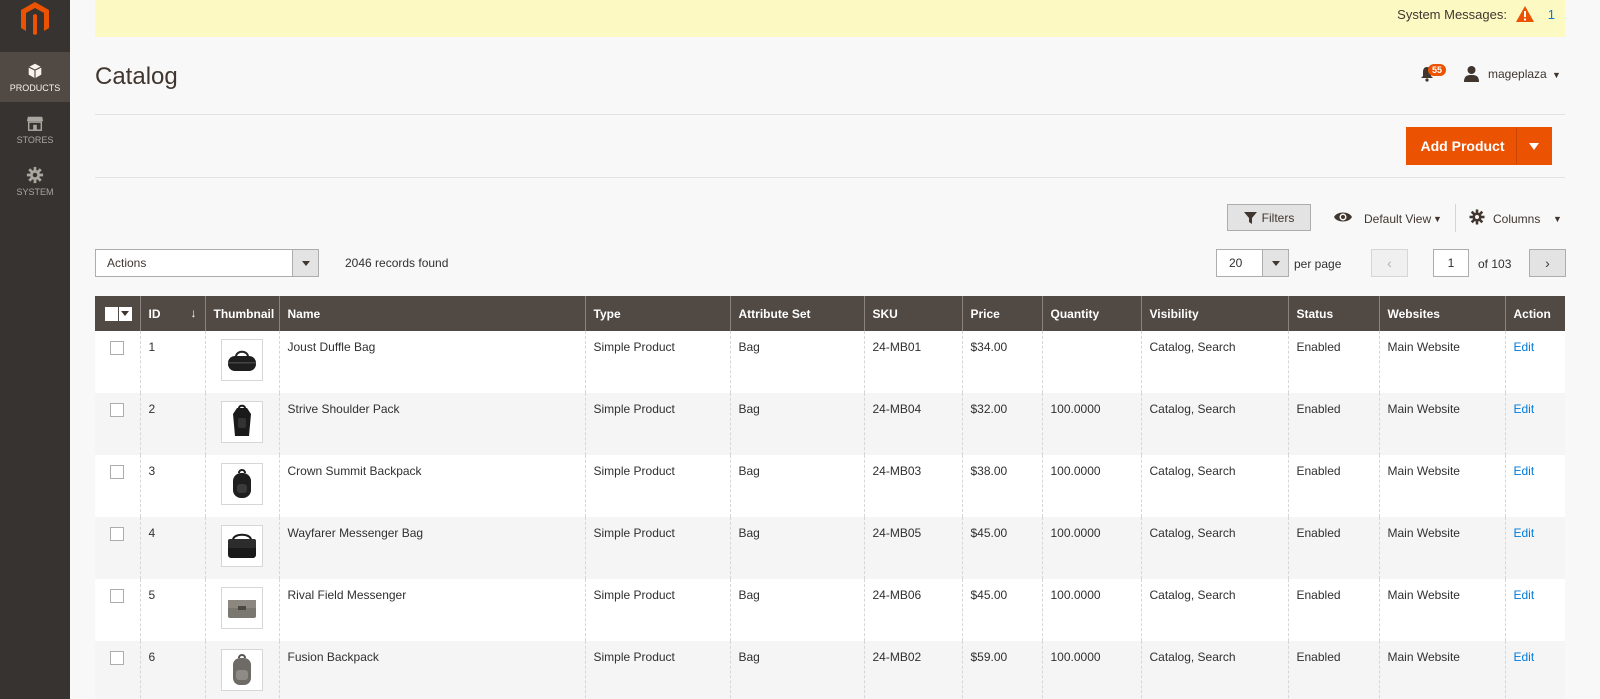 The image size is (1600, 699). Describe the element at coordinates (1333, 313) in the screenshot. I see `column-header-status: Status` at that location.